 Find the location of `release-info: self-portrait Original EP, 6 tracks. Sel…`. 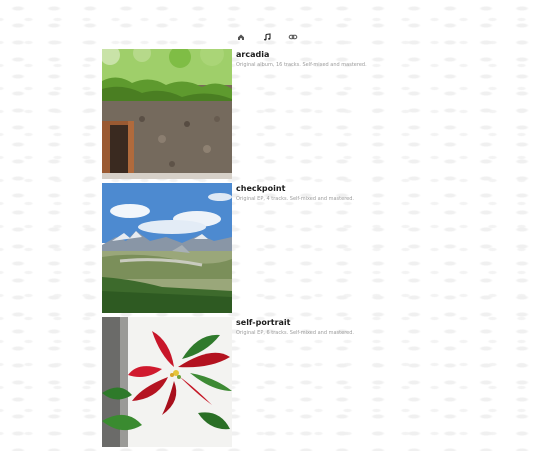

release-info: self-portrait Original EP, 6 tracks. Sel… is located at coordinates (339, 327).